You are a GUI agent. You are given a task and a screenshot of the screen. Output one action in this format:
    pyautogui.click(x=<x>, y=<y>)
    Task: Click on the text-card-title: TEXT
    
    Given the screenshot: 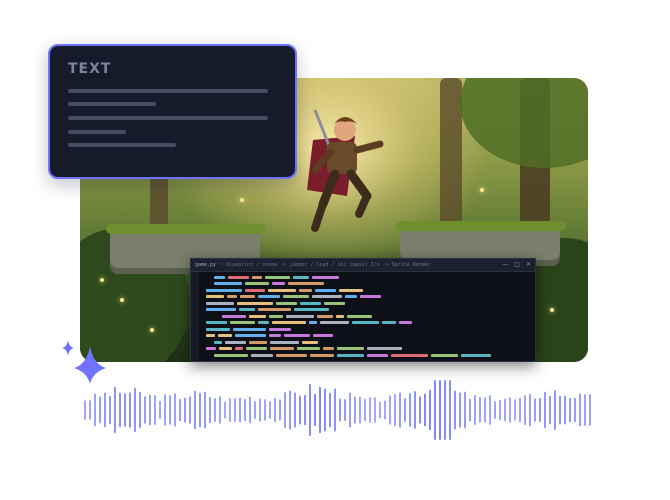 What is the action you would take?
    pyautogui.click(x=90, y=69)
    